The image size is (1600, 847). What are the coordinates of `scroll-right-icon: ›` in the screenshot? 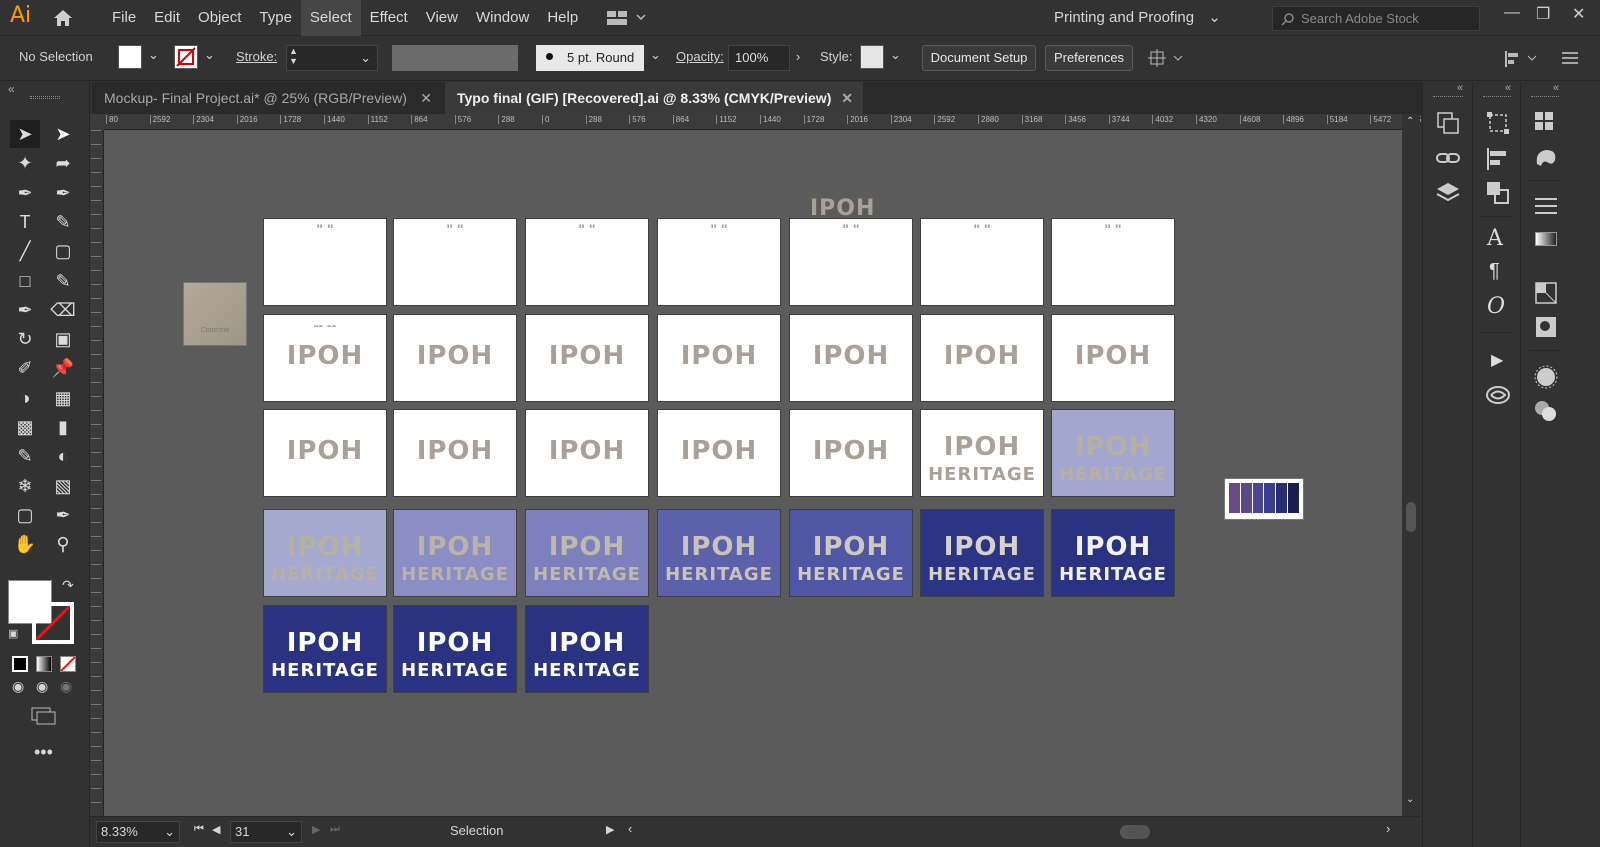 It's located at (1388, 828).